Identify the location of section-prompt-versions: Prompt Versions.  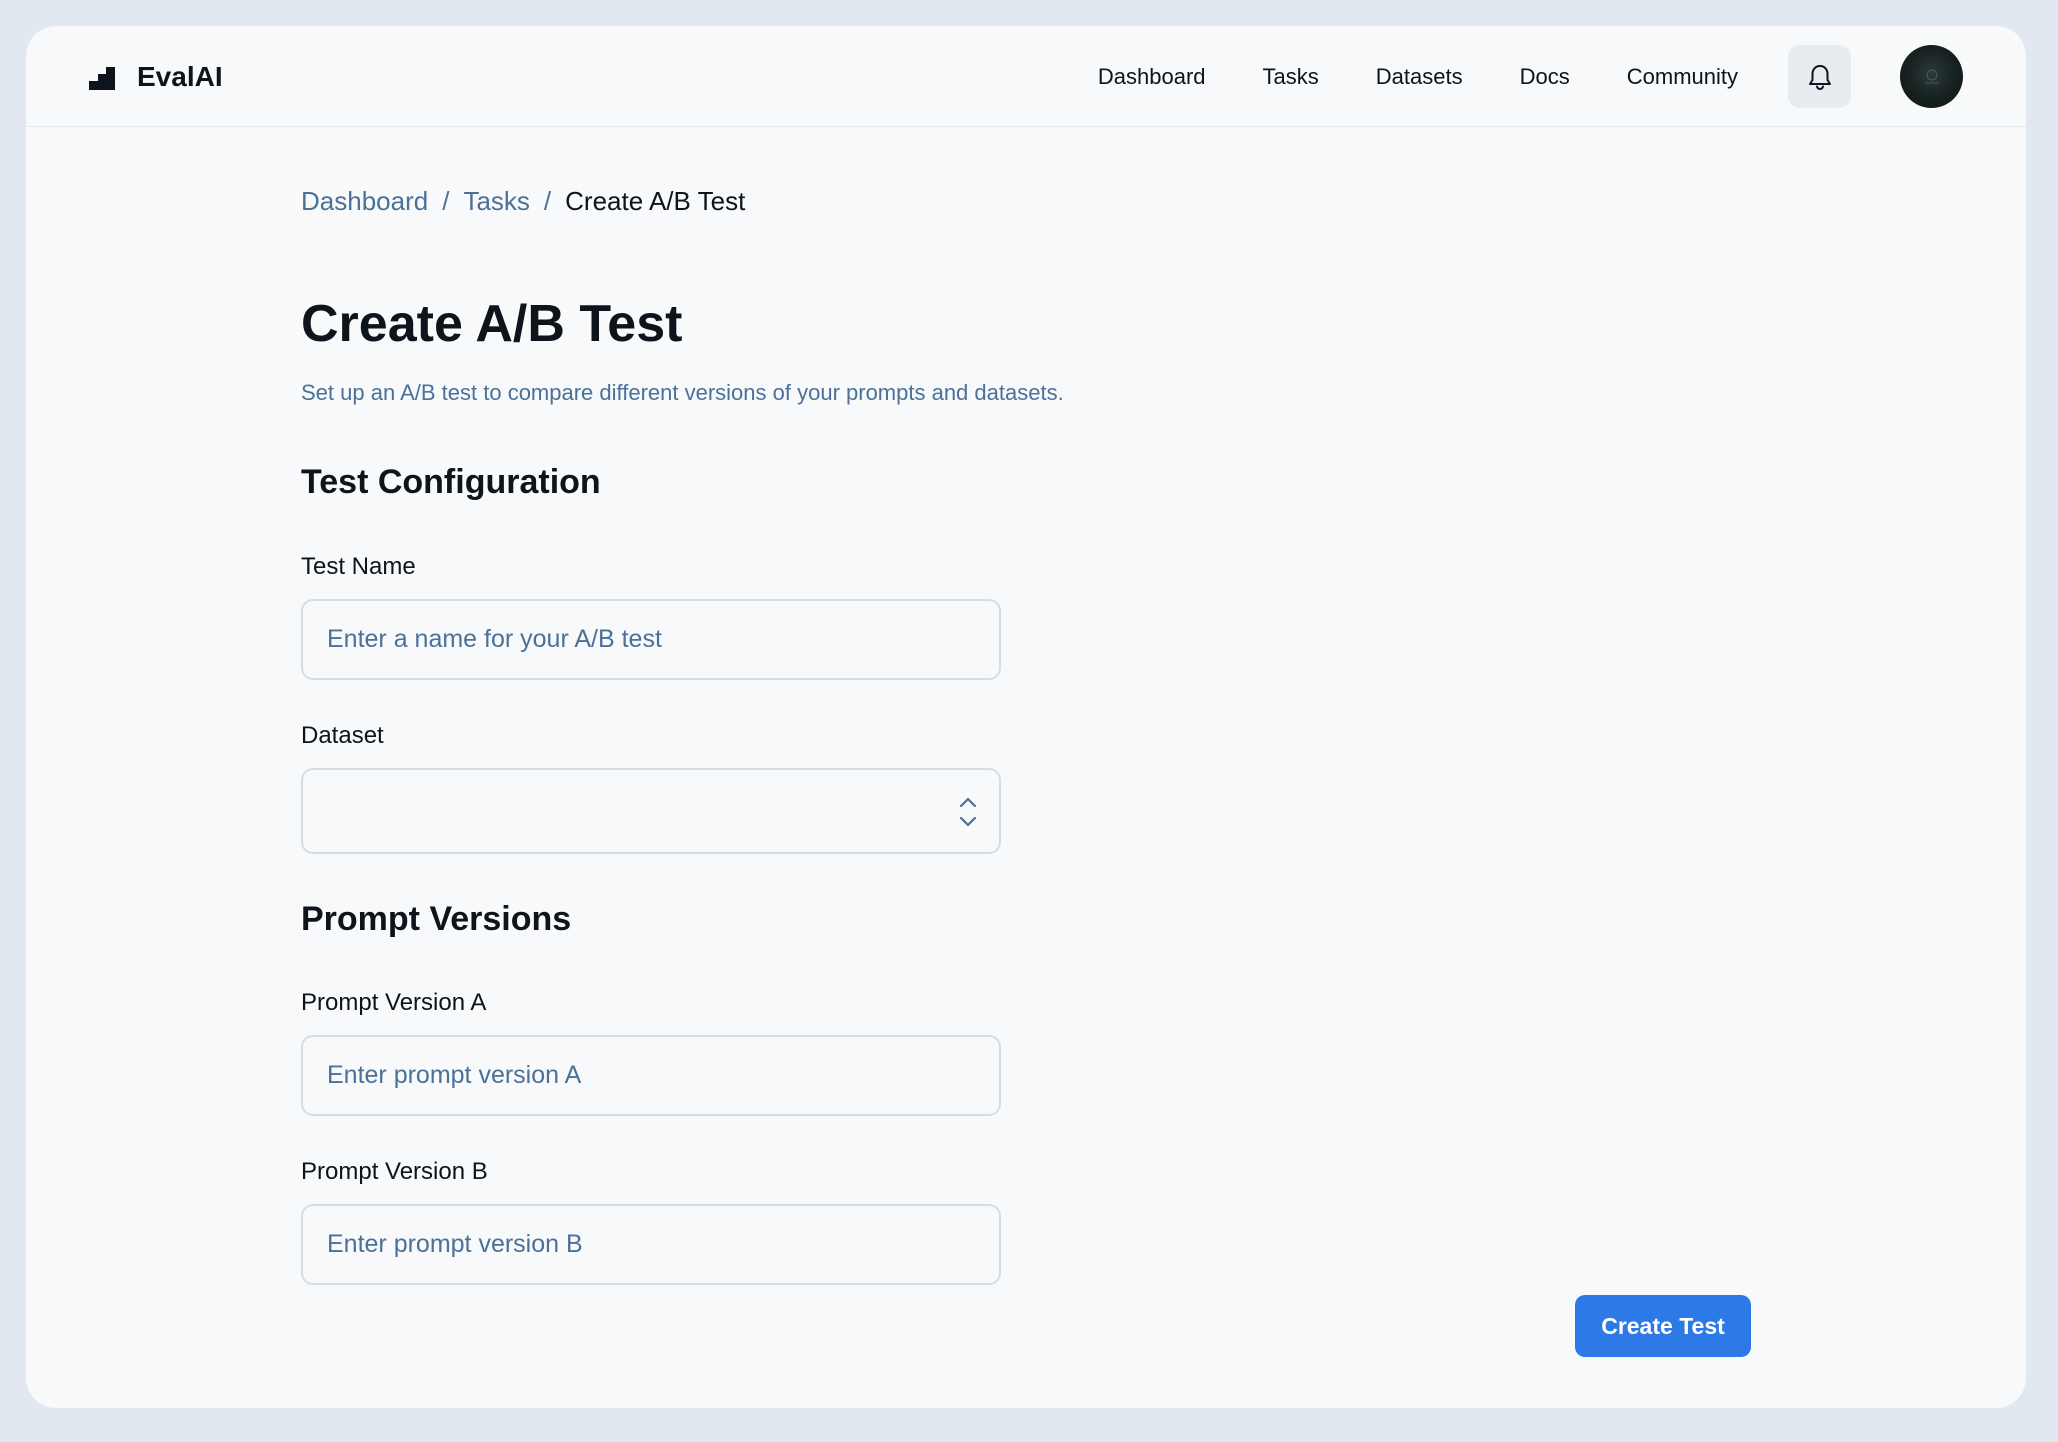
(436, 919).